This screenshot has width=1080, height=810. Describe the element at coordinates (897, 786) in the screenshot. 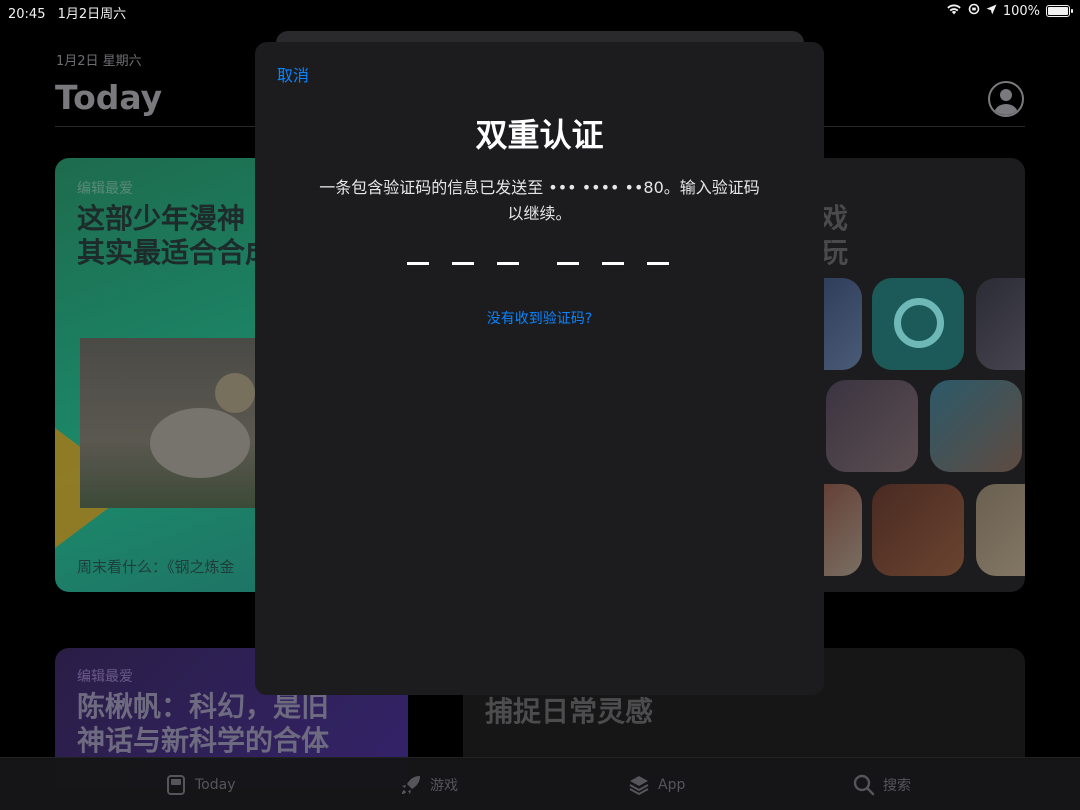

I see `tab-label: 搜索` at that location.